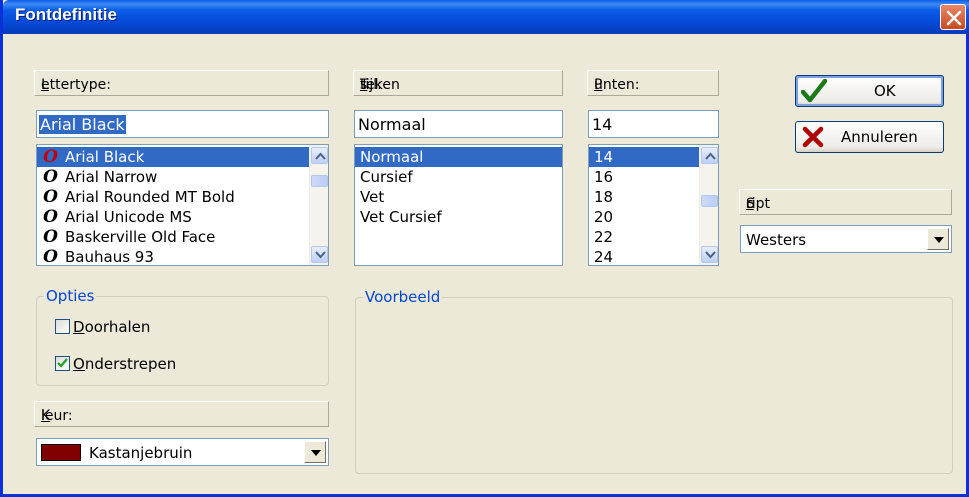 The height and width of the screenshot is (497, 969). I want to click on title-bar: Fontdefinitie, so click(486, 17).